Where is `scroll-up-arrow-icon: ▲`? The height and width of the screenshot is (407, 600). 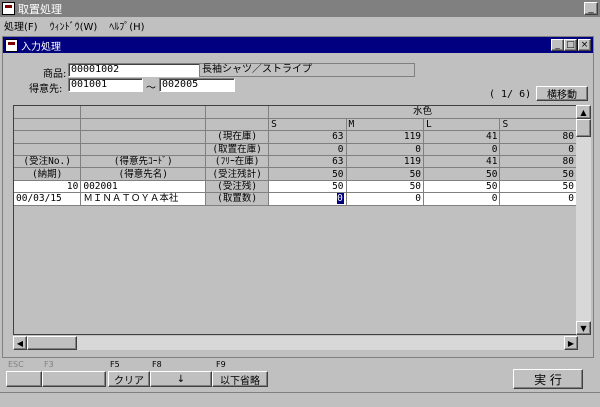
scroll-up-arrow-icon: ▲ is located at coordinates (583, 112).